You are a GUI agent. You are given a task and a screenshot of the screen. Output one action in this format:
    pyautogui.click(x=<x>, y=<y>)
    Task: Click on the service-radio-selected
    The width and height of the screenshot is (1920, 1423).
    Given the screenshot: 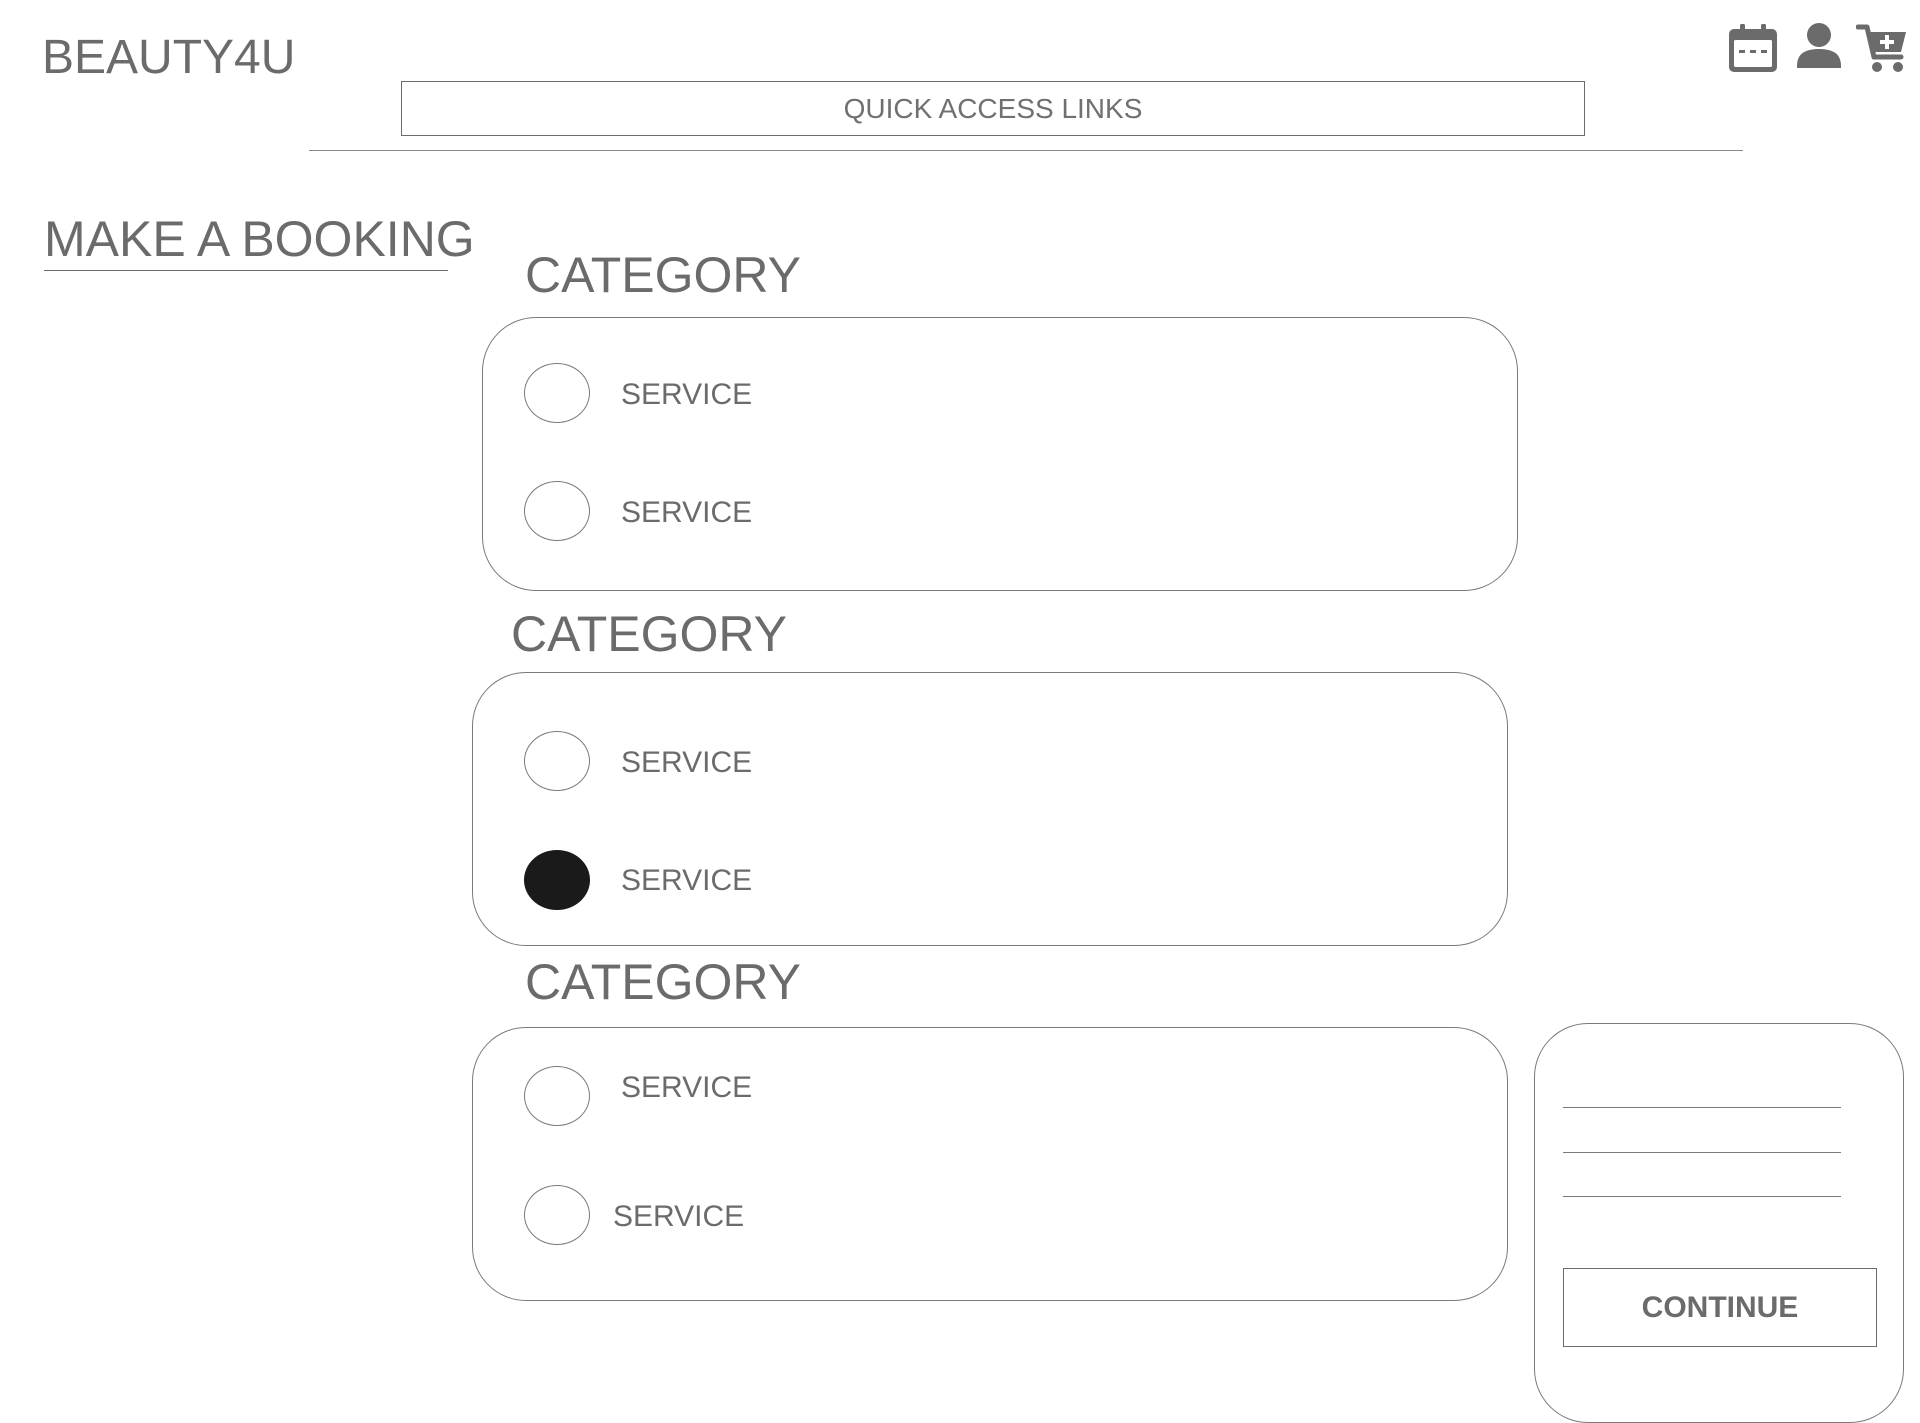 What is the action you would take?
    pyautogui.click(x=557, y=880)
    